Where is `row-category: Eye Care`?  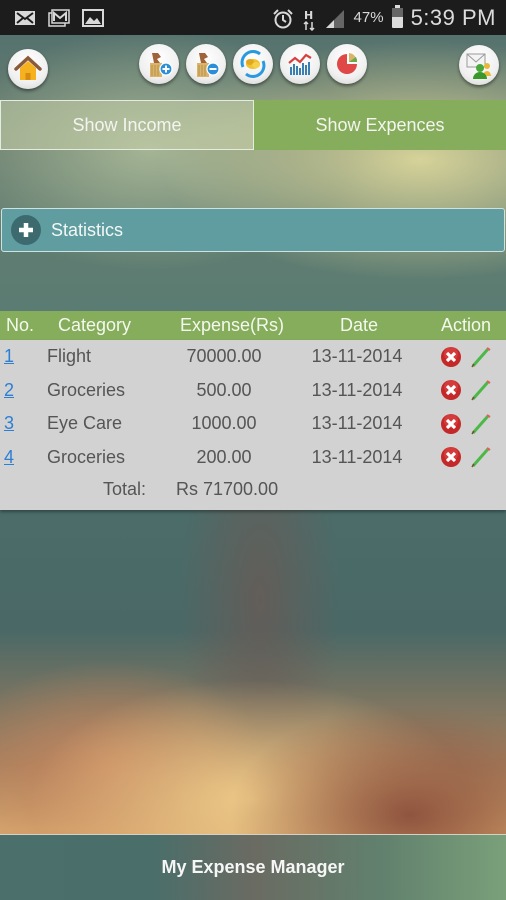
row-category: Eye Care is located at coordinates (85, 423).